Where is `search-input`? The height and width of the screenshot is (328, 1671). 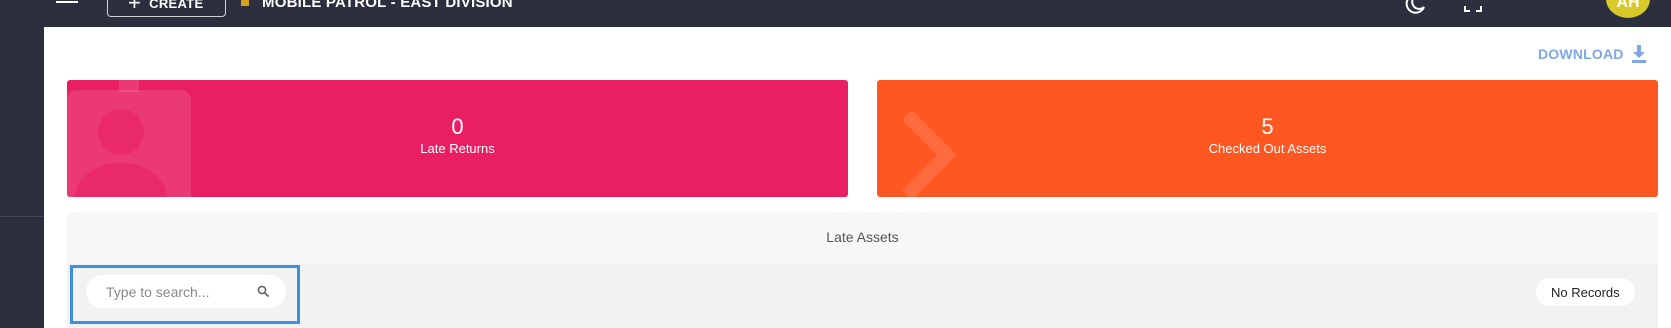
search-input is located at coordinates (166, 291).